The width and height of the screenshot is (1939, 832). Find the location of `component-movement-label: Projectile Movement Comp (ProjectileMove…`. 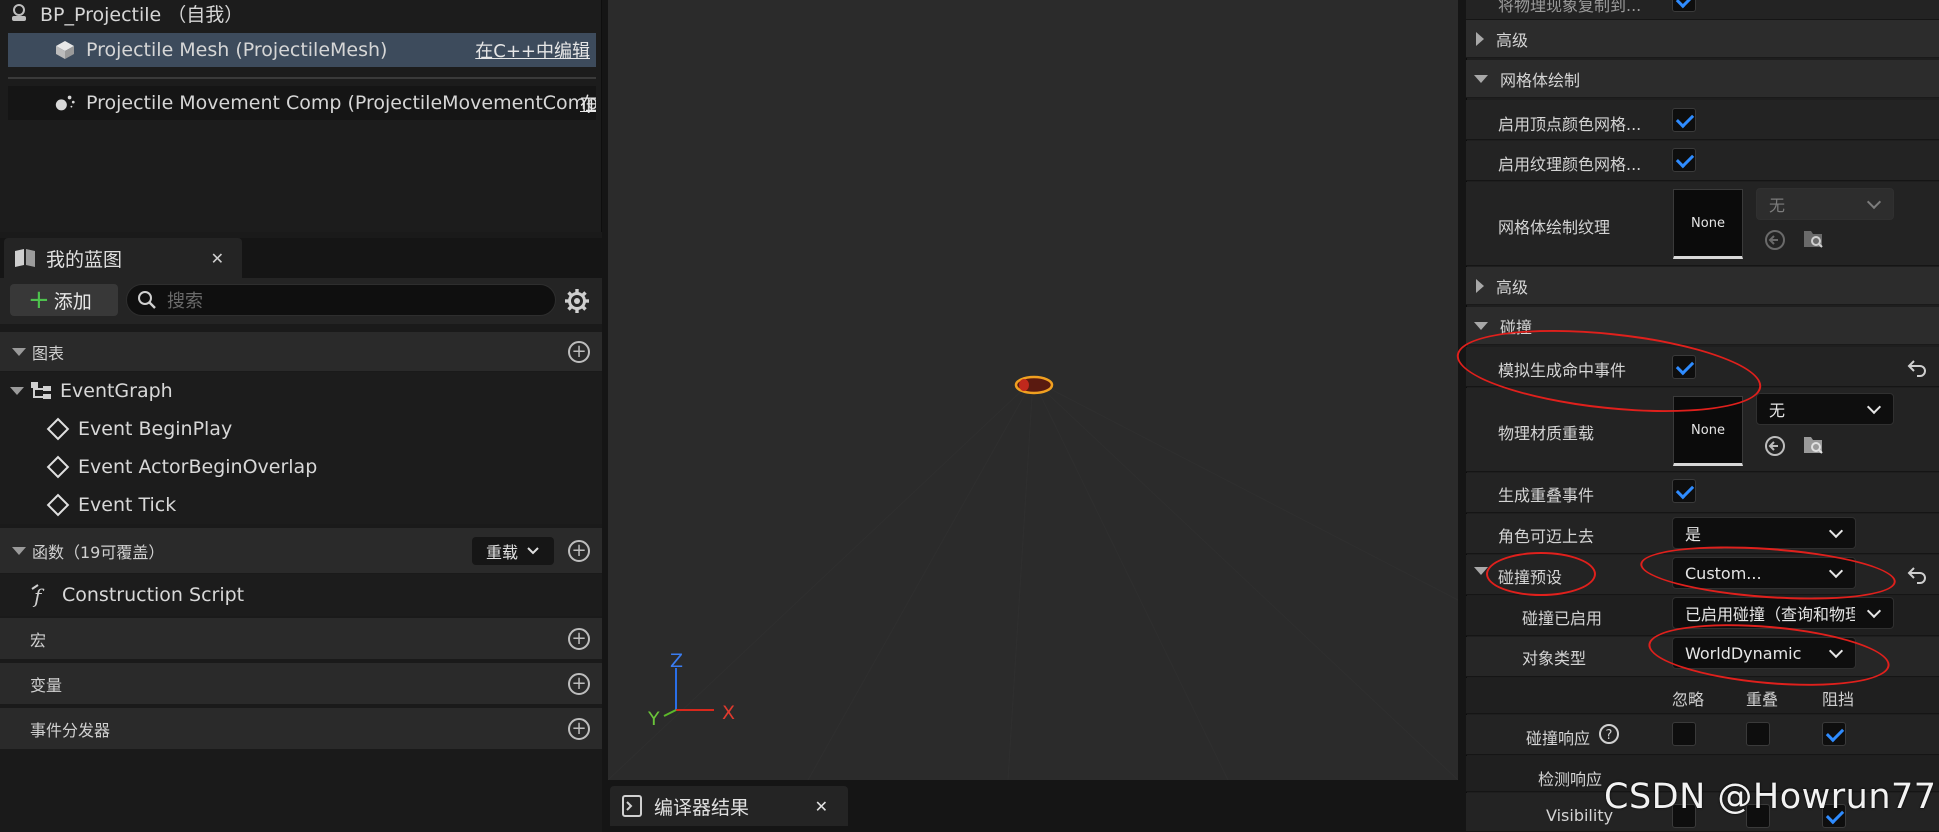

component-movement-label: Projectile Movement Comp (ProjectileMove… is located at coordinates (341, 103).